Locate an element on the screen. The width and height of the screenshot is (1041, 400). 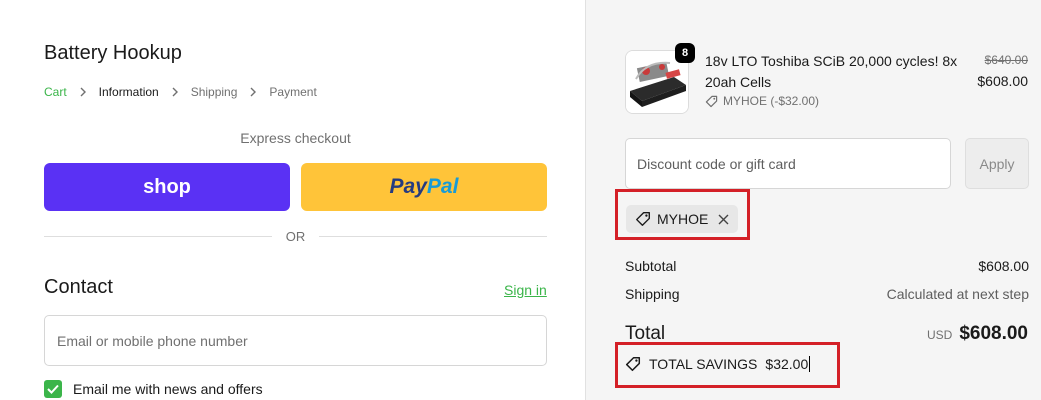
breadcrumb-cart: Cart is located at coordinates (55, 92).